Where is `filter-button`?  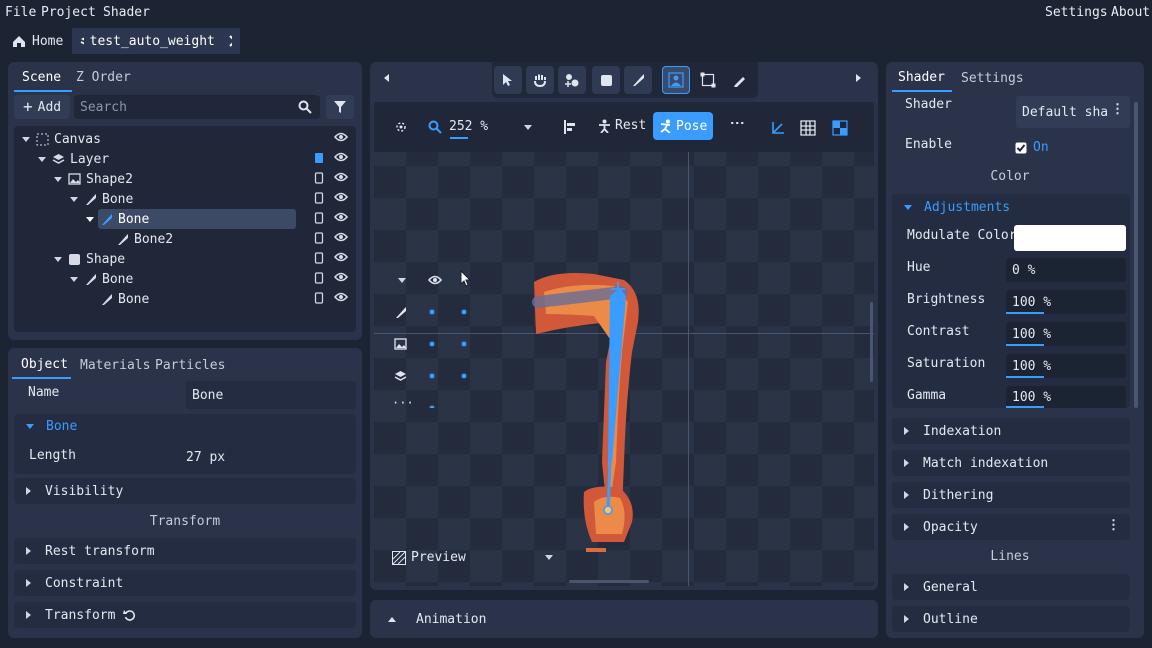
filter-button is located at coordinates (340, 107).